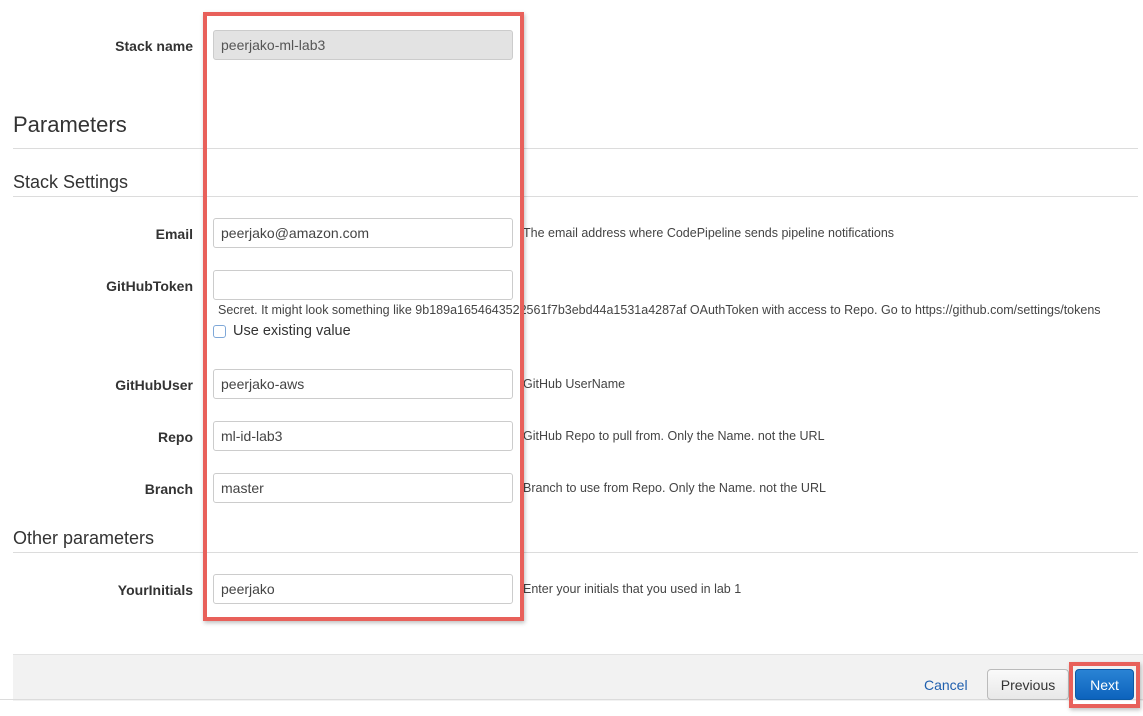 This screenshot has width=1143, height=716. Describe the element at coordinates (174, 234) in the screenshot. I see `email-label: Email` at that location.